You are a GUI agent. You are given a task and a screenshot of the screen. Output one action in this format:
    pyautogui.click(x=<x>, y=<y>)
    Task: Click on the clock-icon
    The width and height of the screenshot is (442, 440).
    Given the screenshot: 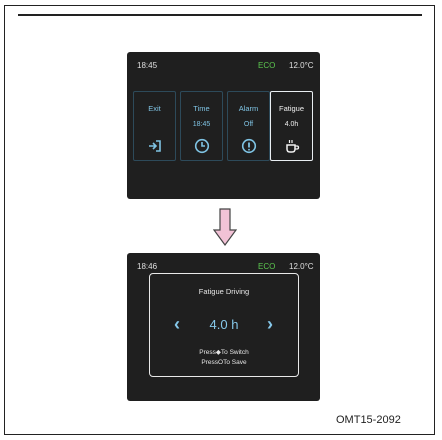 What is the action you would take?
    pyautogui.click(x=201, y=146)
    